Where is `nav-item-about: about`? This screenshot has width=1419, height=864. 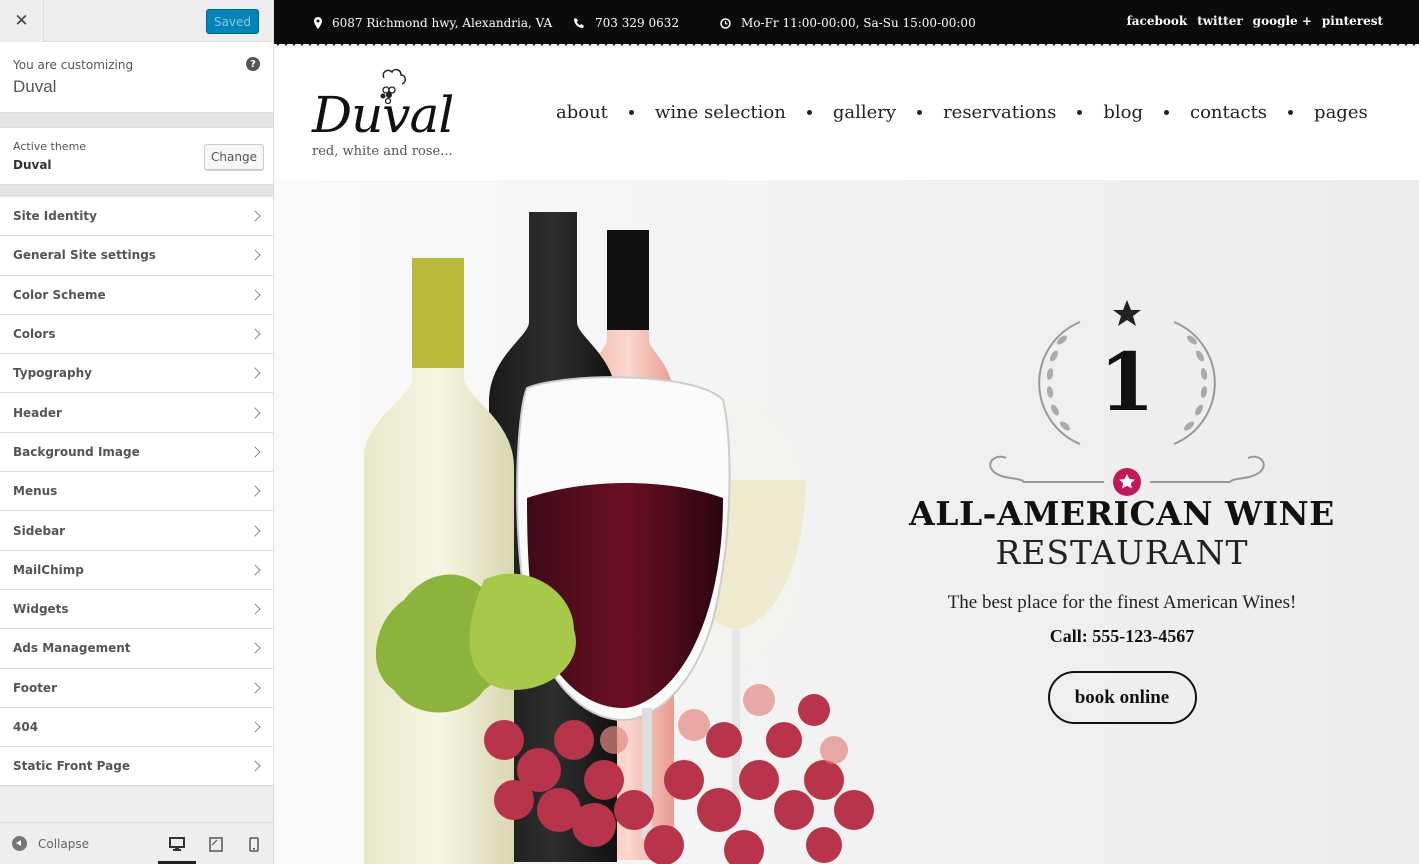
nav-item-about: about is located at coordinates (582, 112).